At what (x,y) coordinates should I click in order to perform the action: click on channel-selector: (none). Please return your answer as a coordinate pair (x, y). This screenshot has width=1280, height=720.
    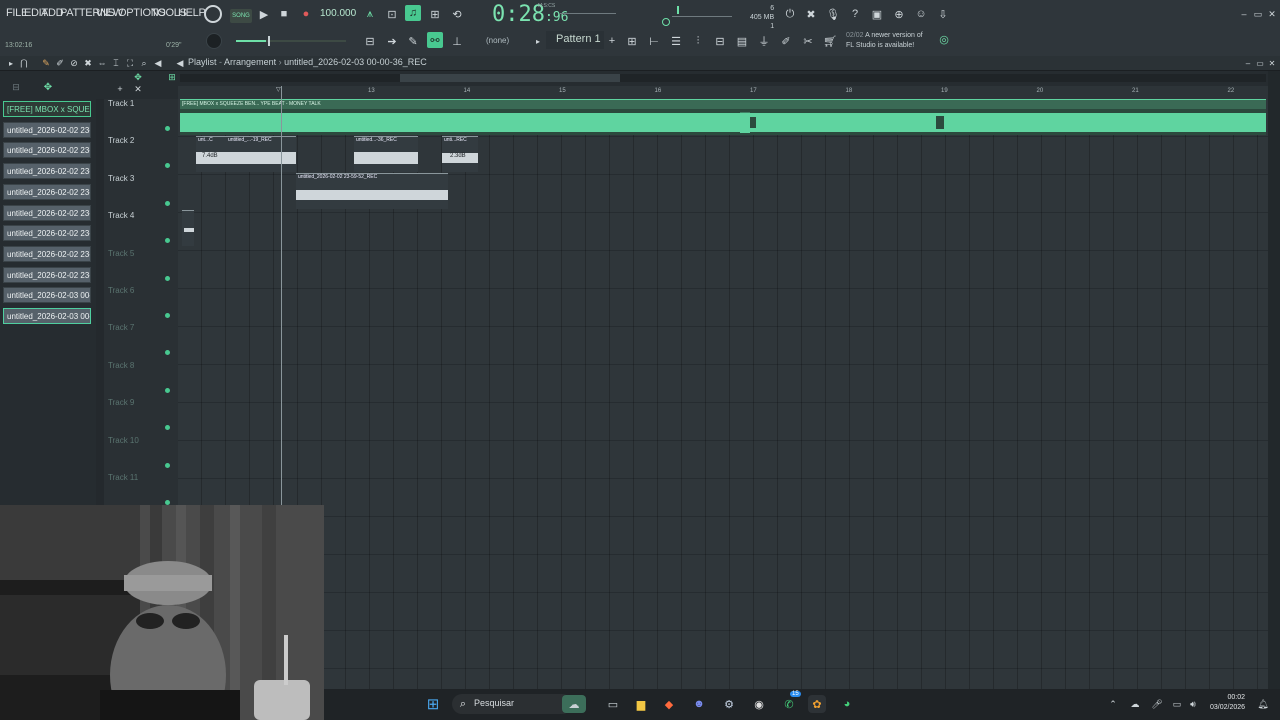
    Looking at the image, I should click on (497, 40).